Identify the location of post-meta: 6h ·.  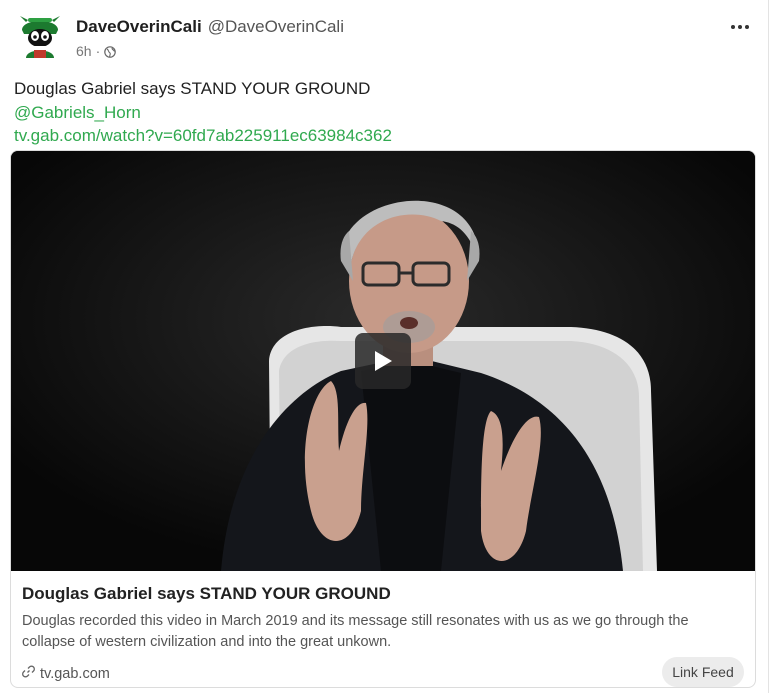
(96, 51).